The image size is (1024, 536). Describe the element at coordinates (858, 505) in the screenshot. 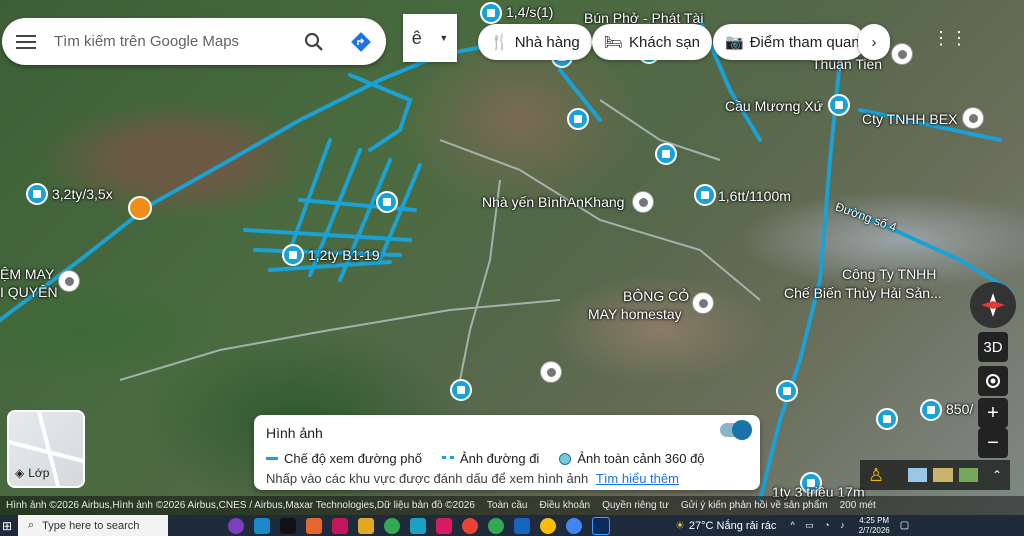

I see `scale-bar: 200 mét` at that location.